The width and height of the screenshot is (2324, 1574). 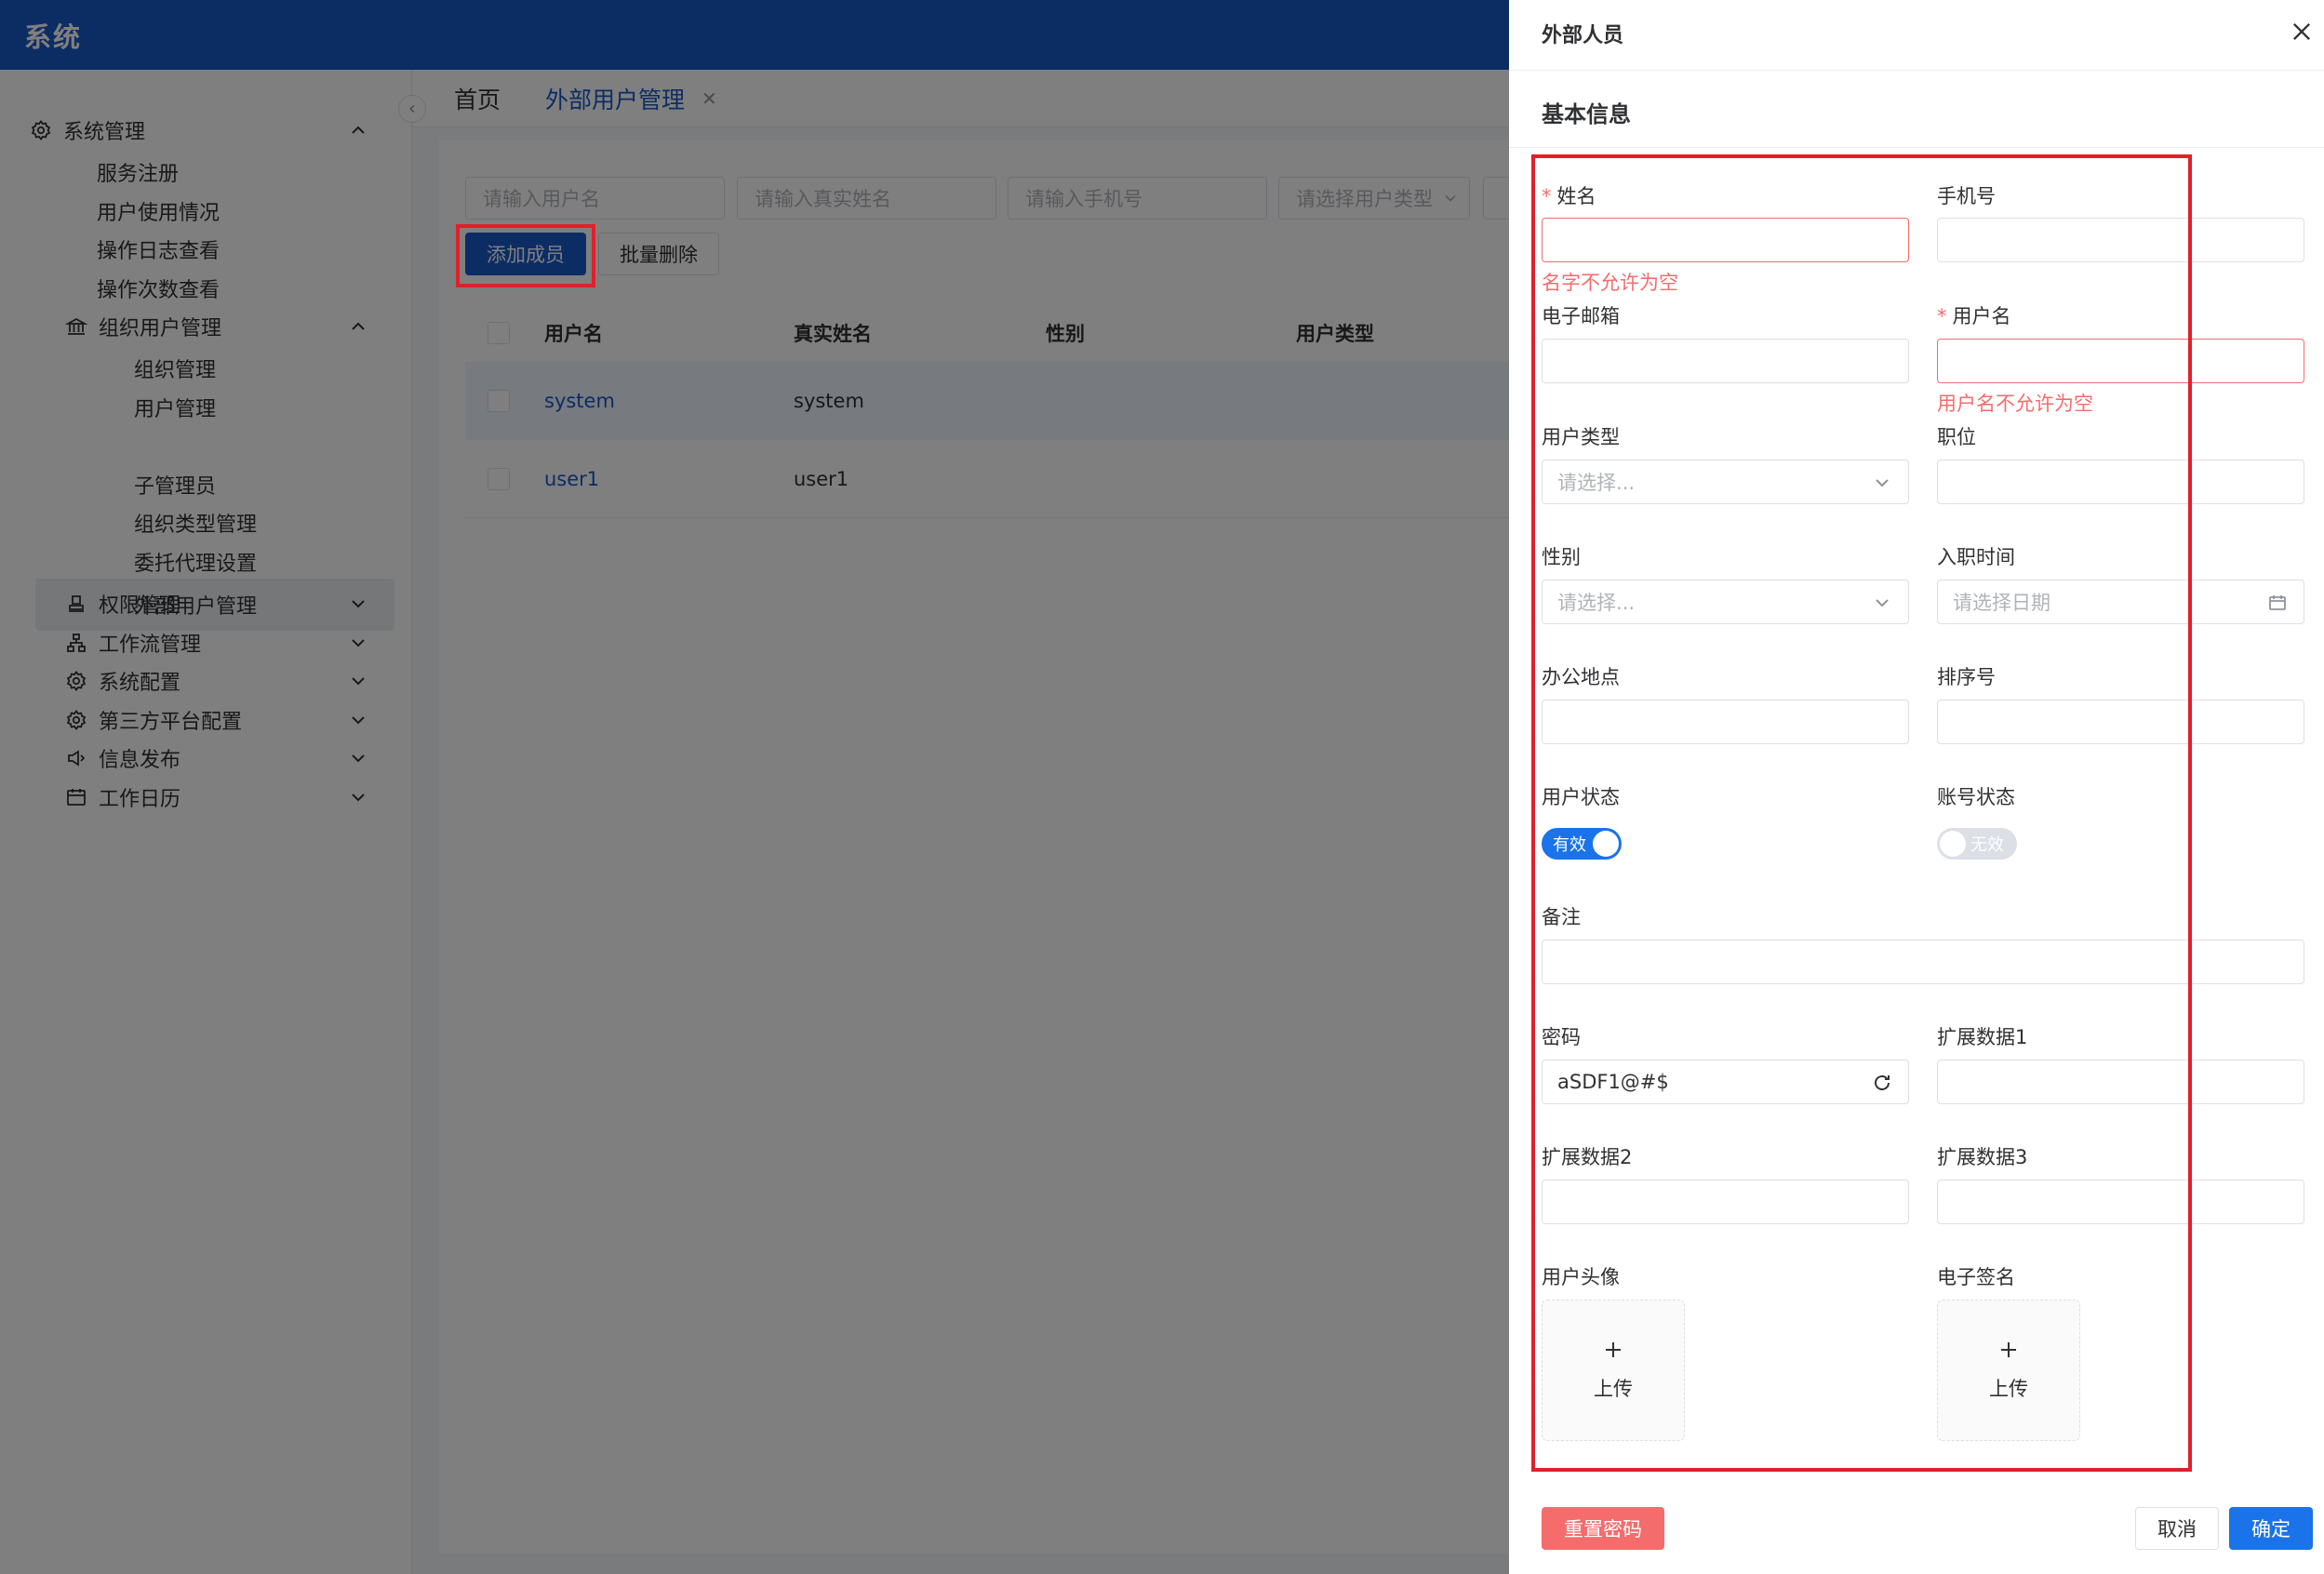 What do you see at coordinates (2302, 32) in the screenshot?
I see `close-icon` at bounding box center [2302, 32].